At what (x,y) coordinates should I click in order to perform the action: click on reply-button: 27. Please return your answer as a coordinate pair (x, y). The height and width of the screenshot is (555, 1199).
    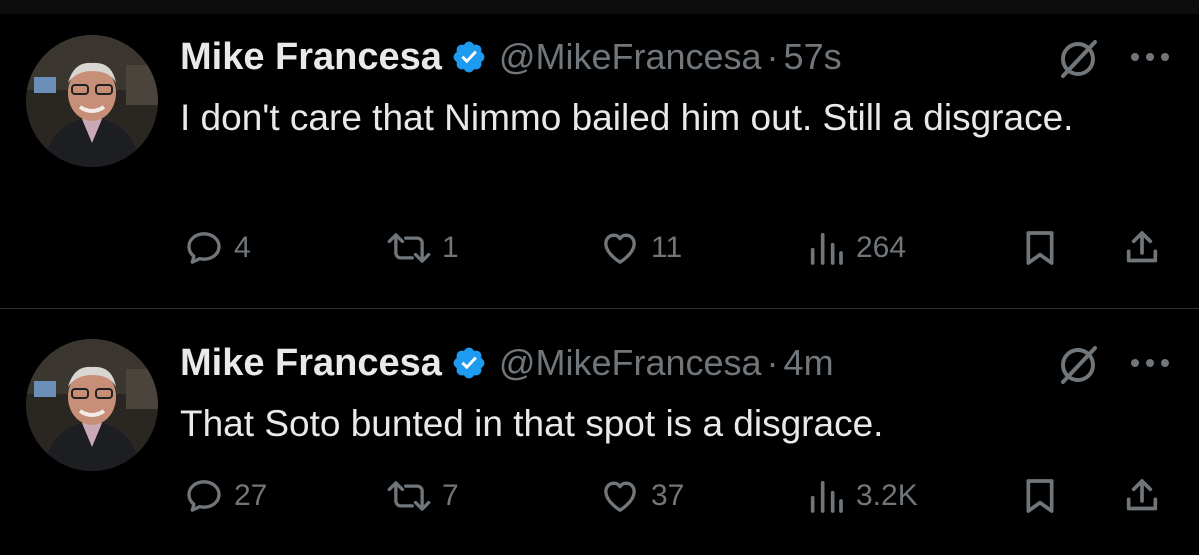
    Looking at the image, I should click on (225, 496).